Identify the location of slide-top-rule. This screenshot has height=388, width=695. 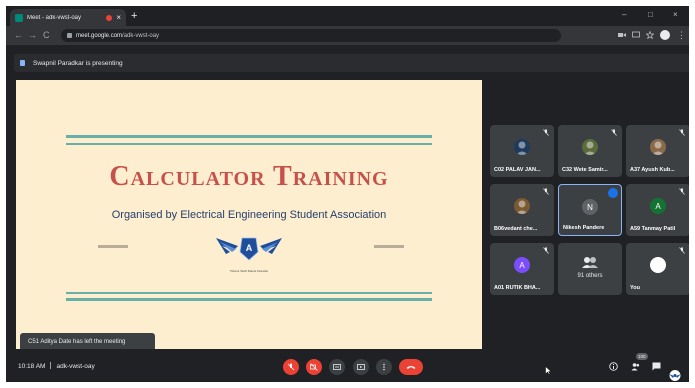
(249, 136).